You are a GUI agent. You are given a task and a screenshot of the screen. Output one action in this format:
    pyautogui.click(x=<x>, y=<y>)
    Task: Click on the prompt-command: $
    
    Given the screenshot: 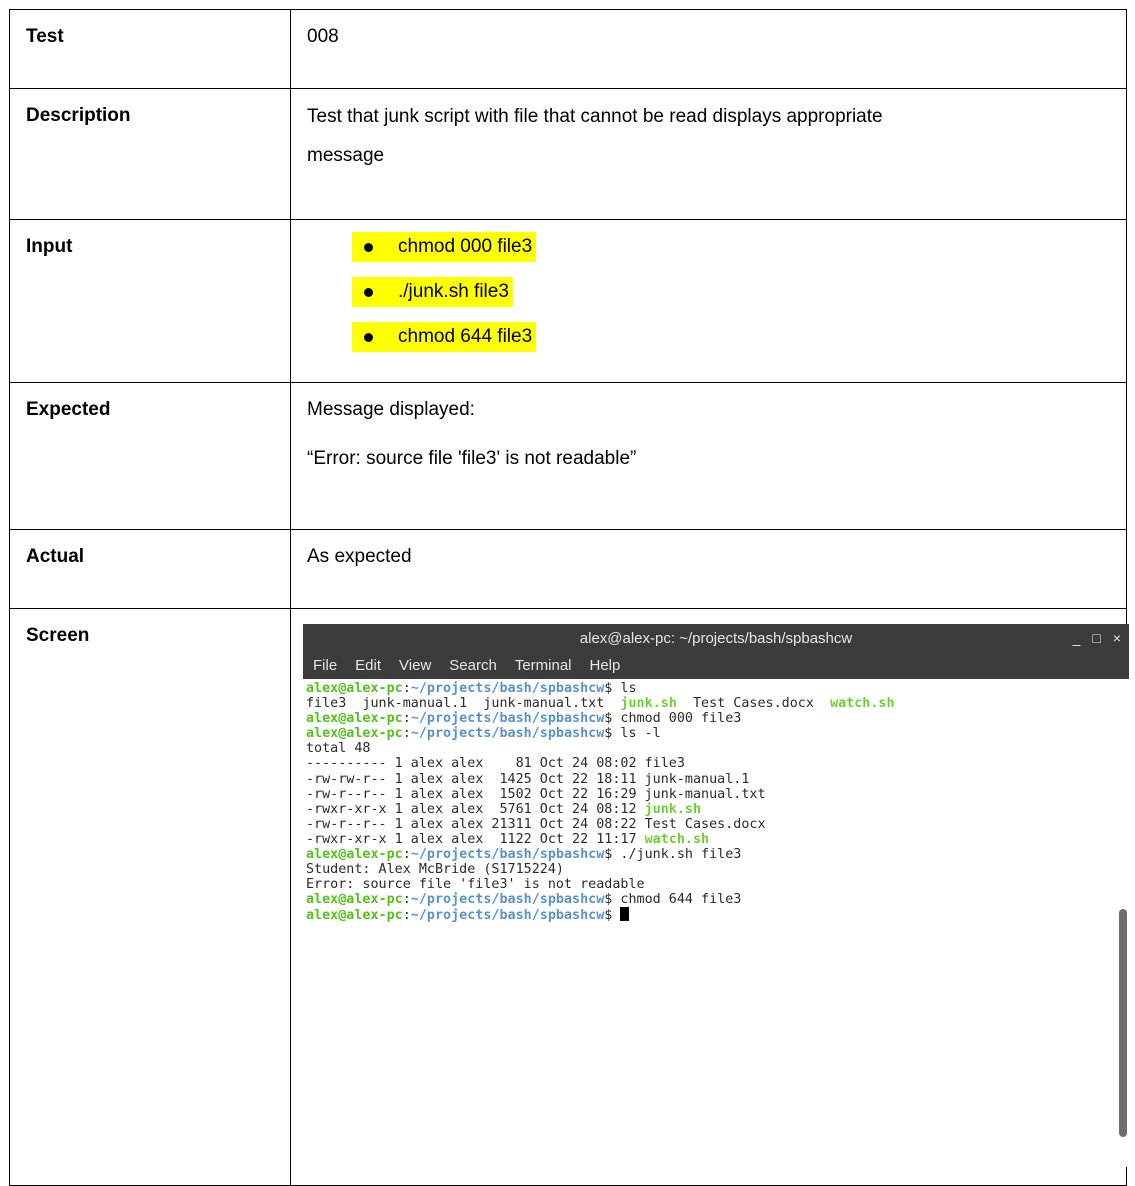 What is the action you would take?
    pyautogui.click(x=612, y=916)
    